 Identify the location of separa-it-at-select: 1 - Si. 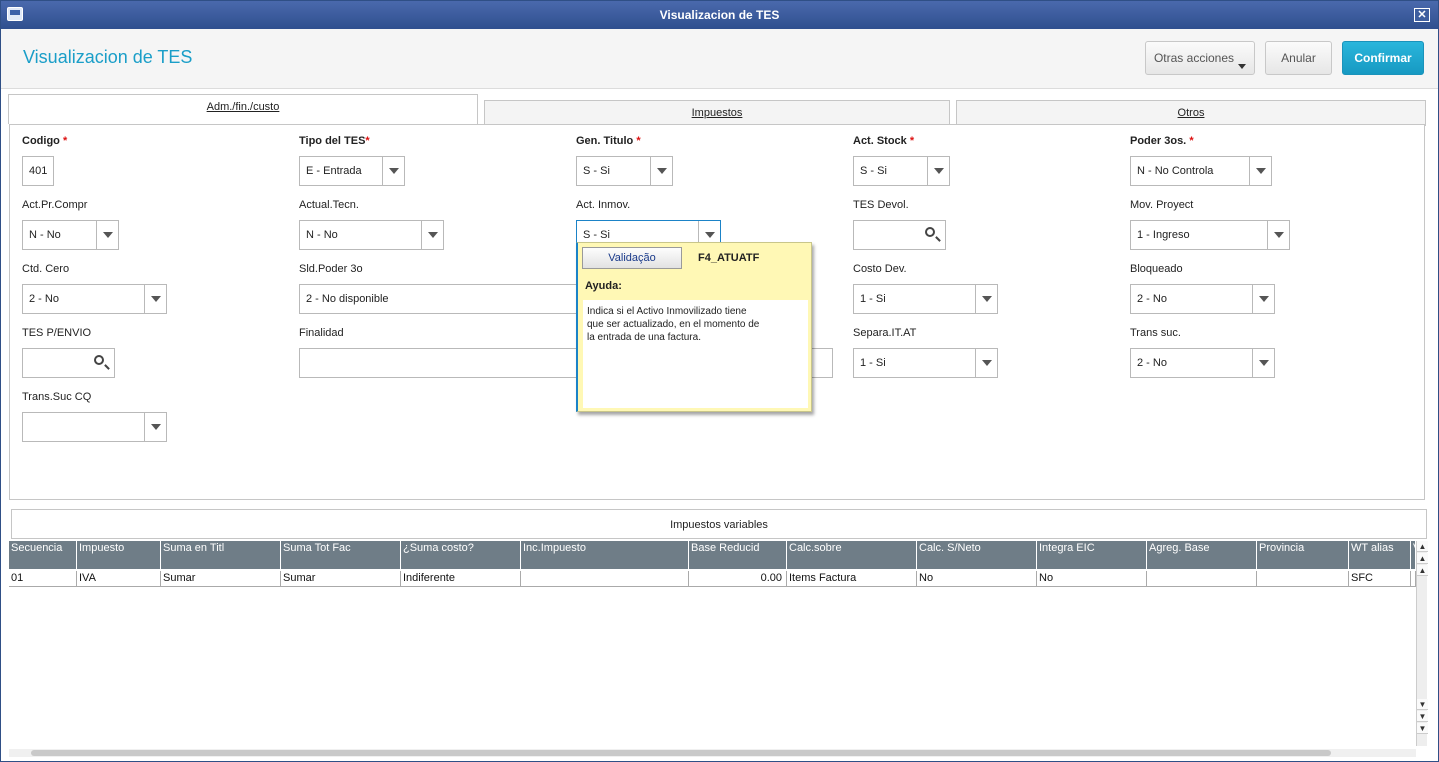
(925, 363).